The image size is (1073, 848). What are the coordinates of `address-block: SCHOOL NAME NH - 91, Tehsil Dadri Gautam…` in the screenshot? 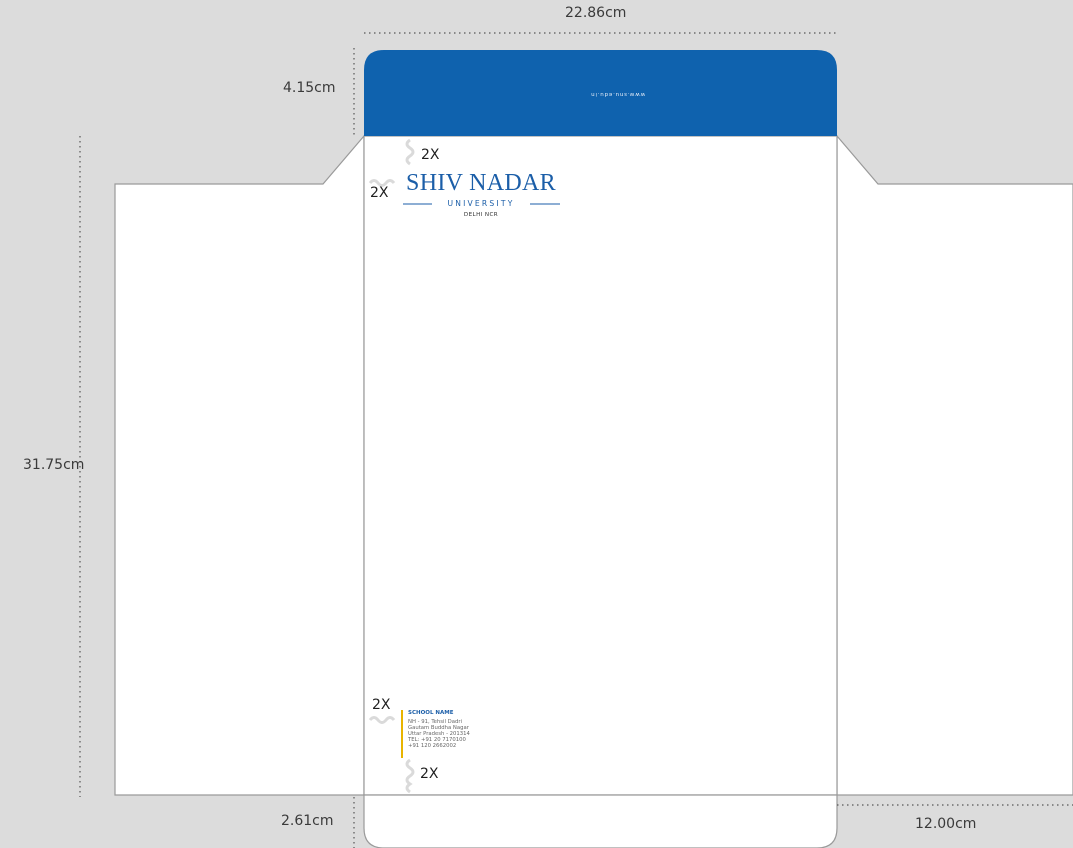 It's located at (453, 729).